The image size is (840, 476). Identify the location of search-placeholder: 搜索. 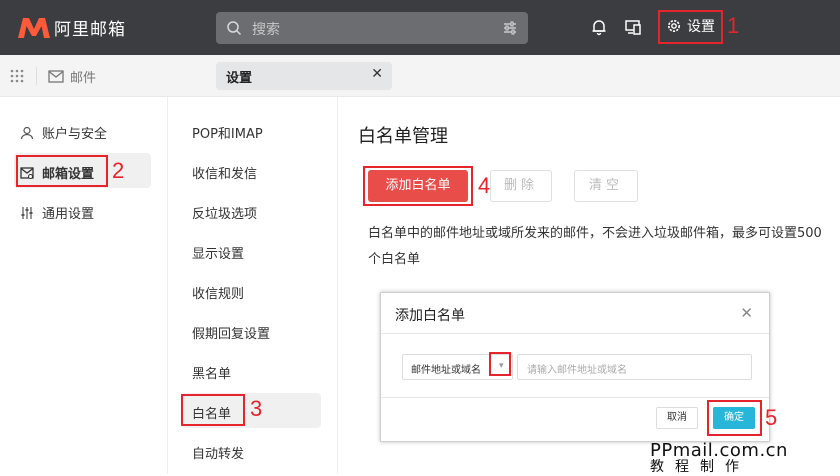
(266, 30).